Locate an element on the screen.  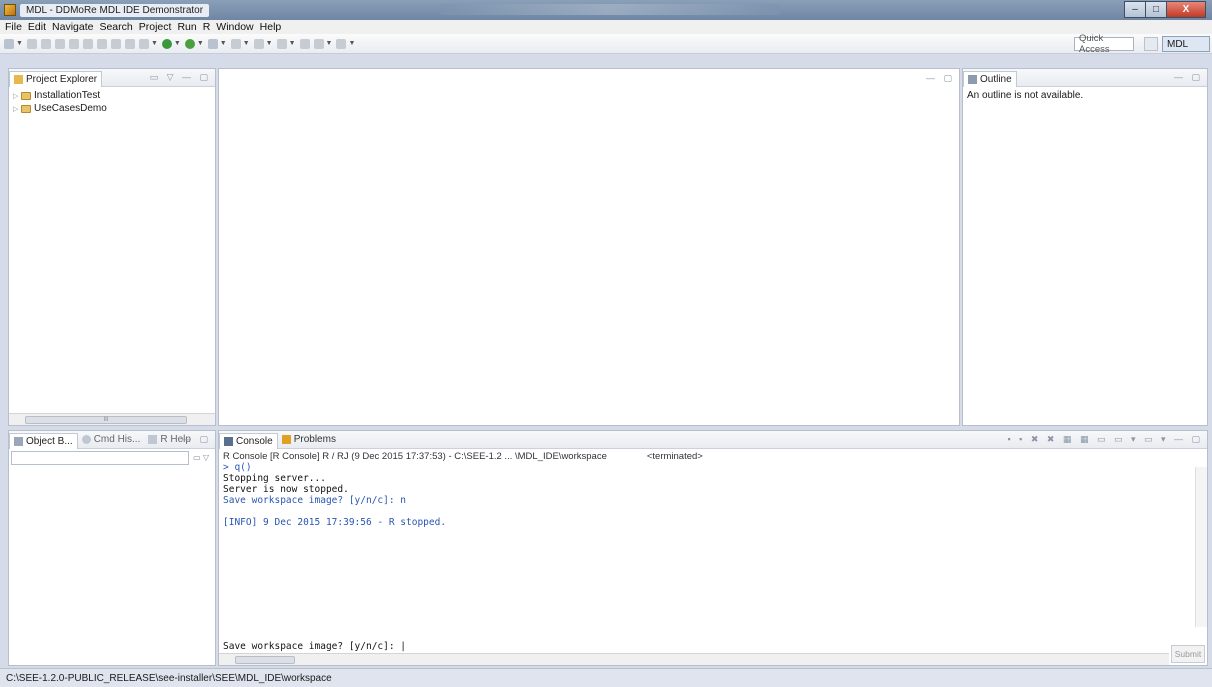
object-filter-input is located at coordinates (100, 458).